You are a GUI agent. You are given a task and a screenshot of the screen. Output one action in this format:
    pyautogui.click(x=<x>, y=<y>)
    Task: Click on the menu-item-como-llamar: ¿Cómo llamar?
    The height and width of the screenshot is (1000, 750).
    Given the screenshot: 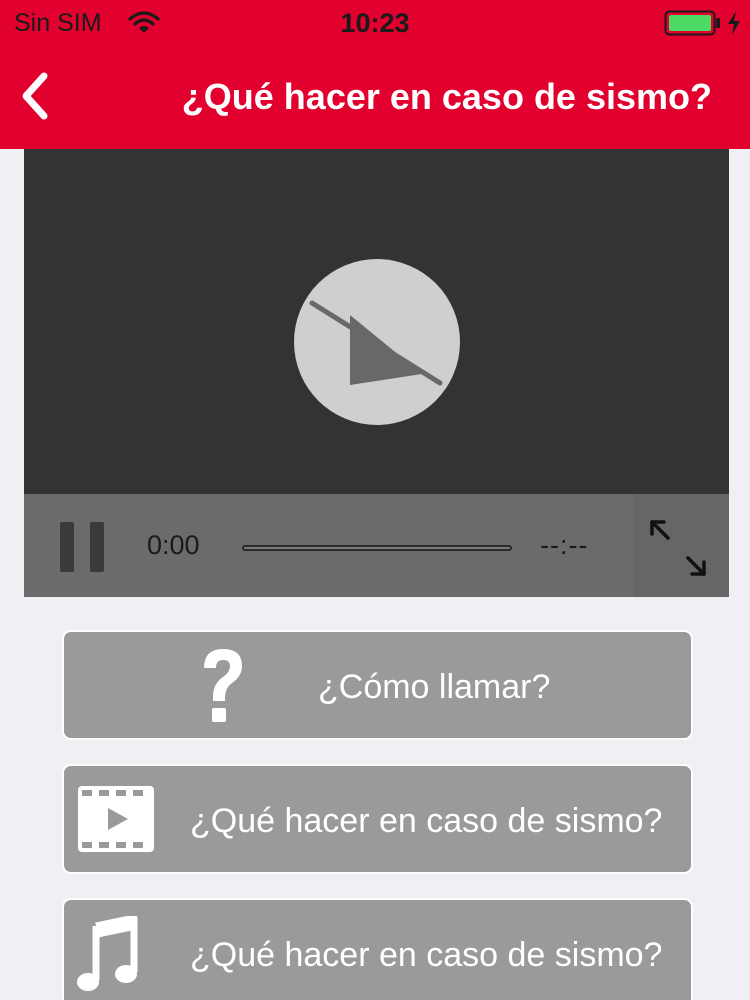 What is the action you would take?
    pyautogui.click(x=377, y=685)
    